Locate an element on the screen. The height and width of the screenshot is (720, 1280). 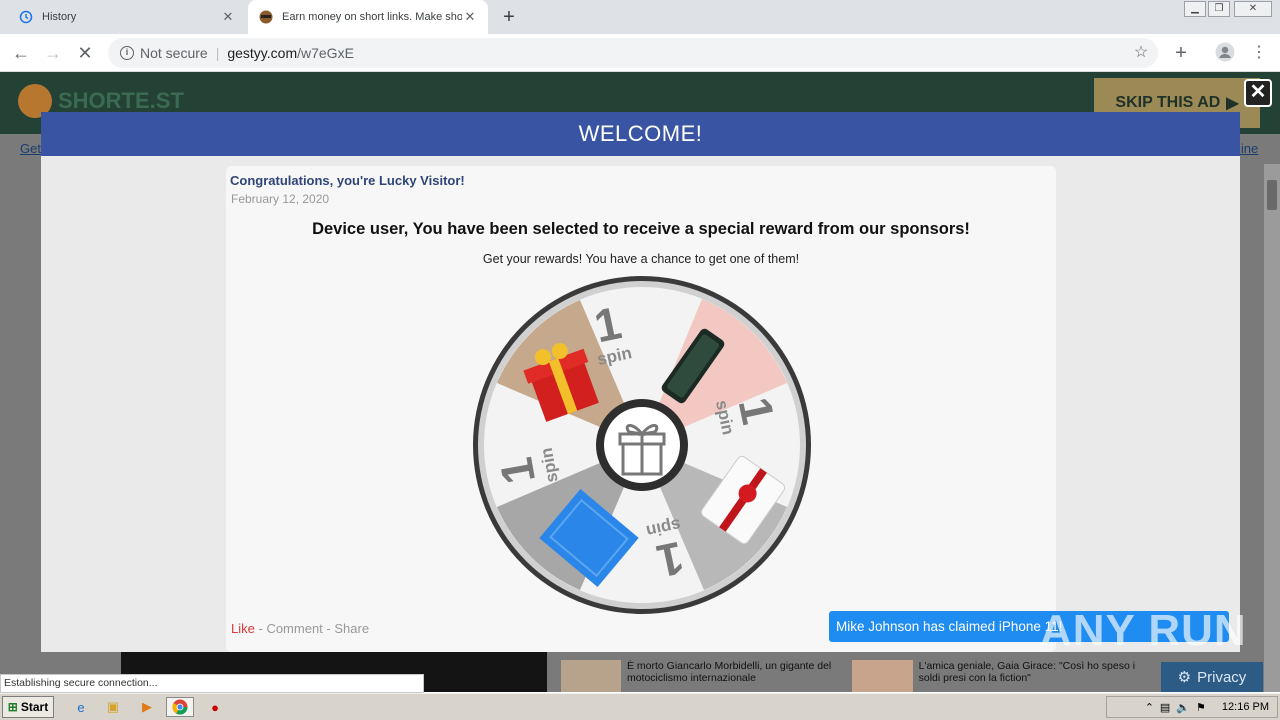
add-icon: + is located at coordinates (1181, 53).